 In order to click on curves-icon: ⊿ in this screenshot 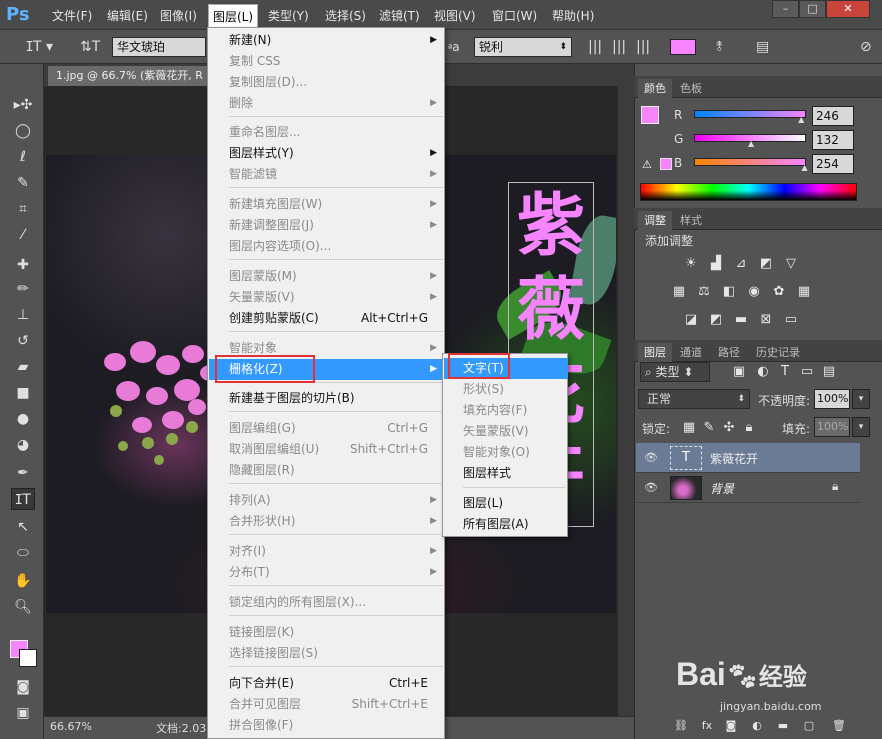, I will do `click(741, 264)`.